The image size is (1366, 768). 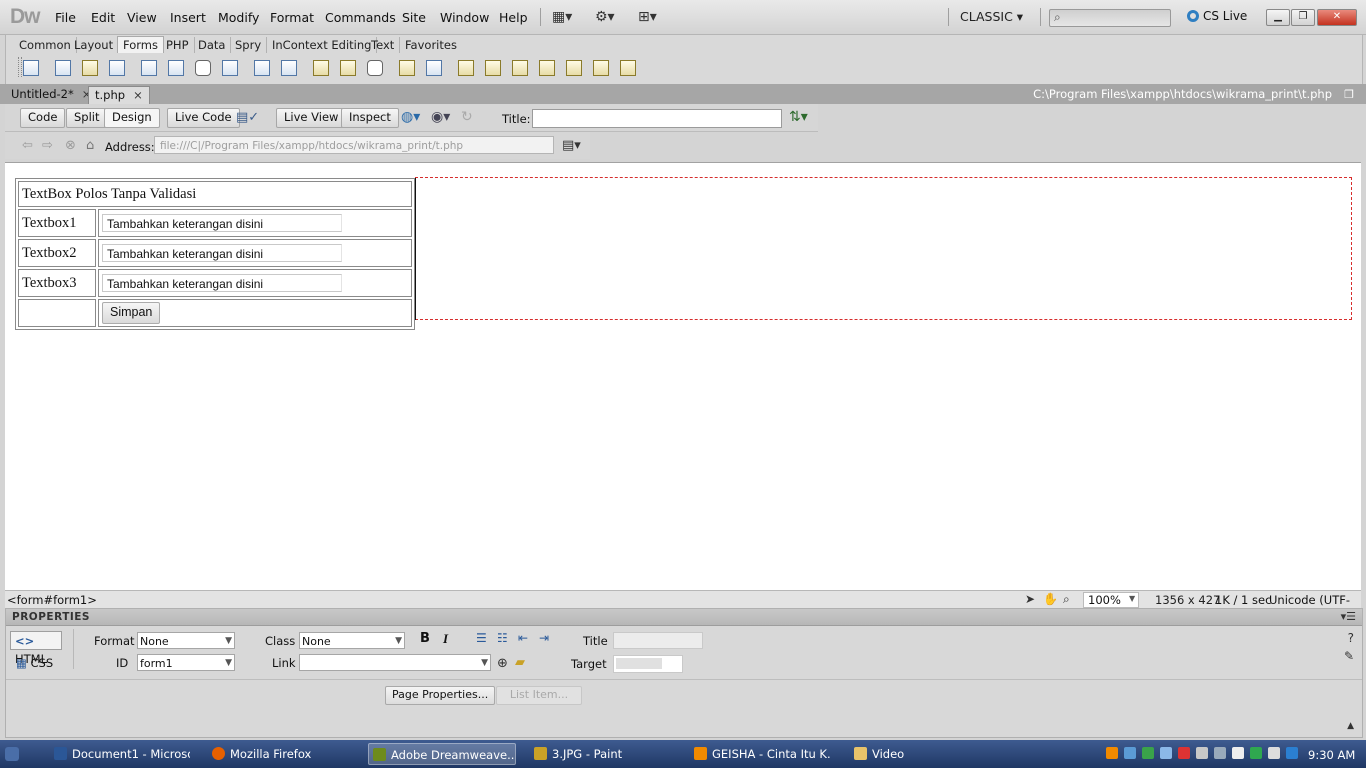 What do you see at coordinates (481, 638) in the screenshot?
I see `unordered-list-icon: ☰` at bounding box center [481, 638].